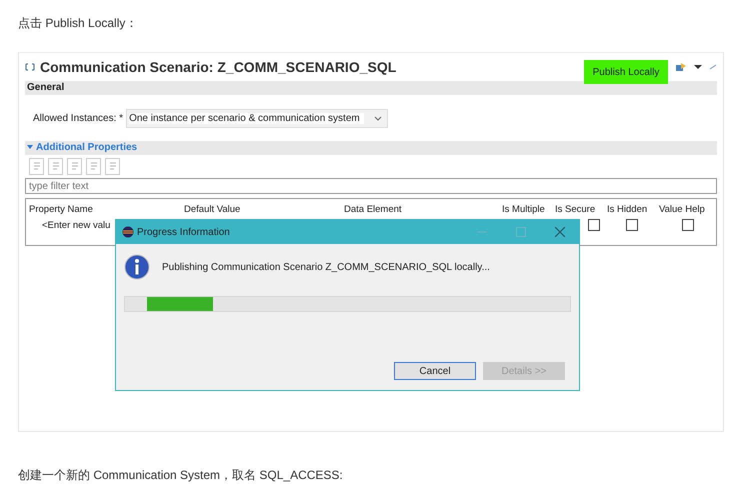  What do you see at coordinates (78, 23) in the screenshot?
I see `paragraph: 点击 Publish Locally：` at bounding box center [78, 23].